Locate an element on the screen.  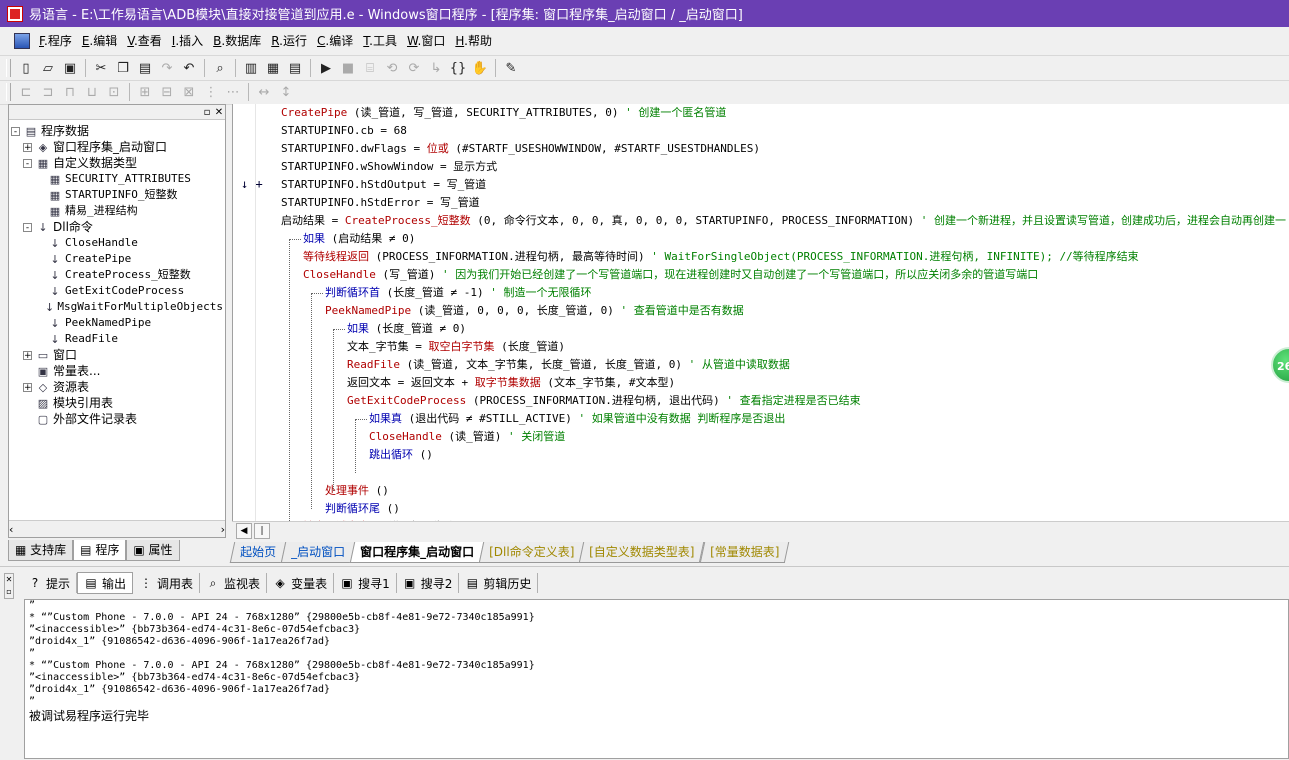
tree-item: ↓ ReadFile is located at coordinates (117, 339).